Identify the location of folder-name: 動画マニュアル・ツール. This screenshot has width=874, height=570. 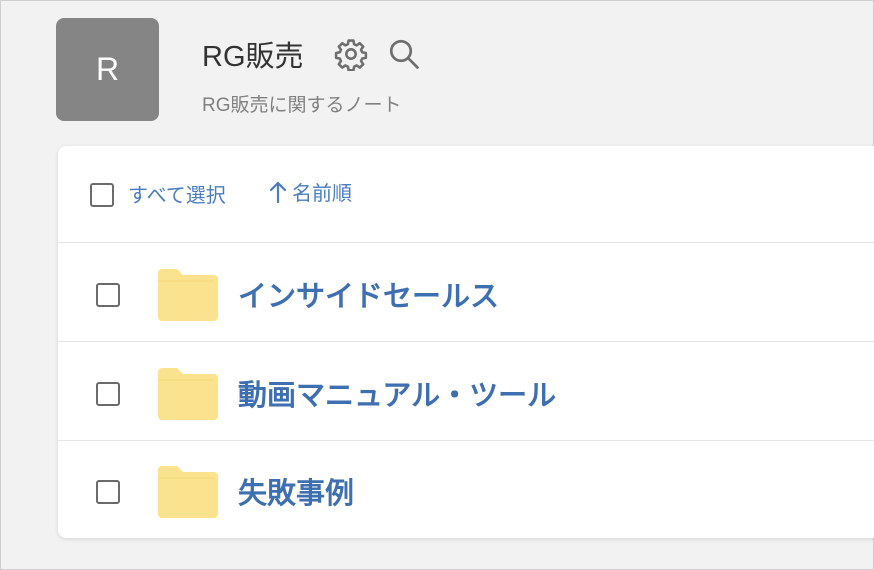
(397, 393).